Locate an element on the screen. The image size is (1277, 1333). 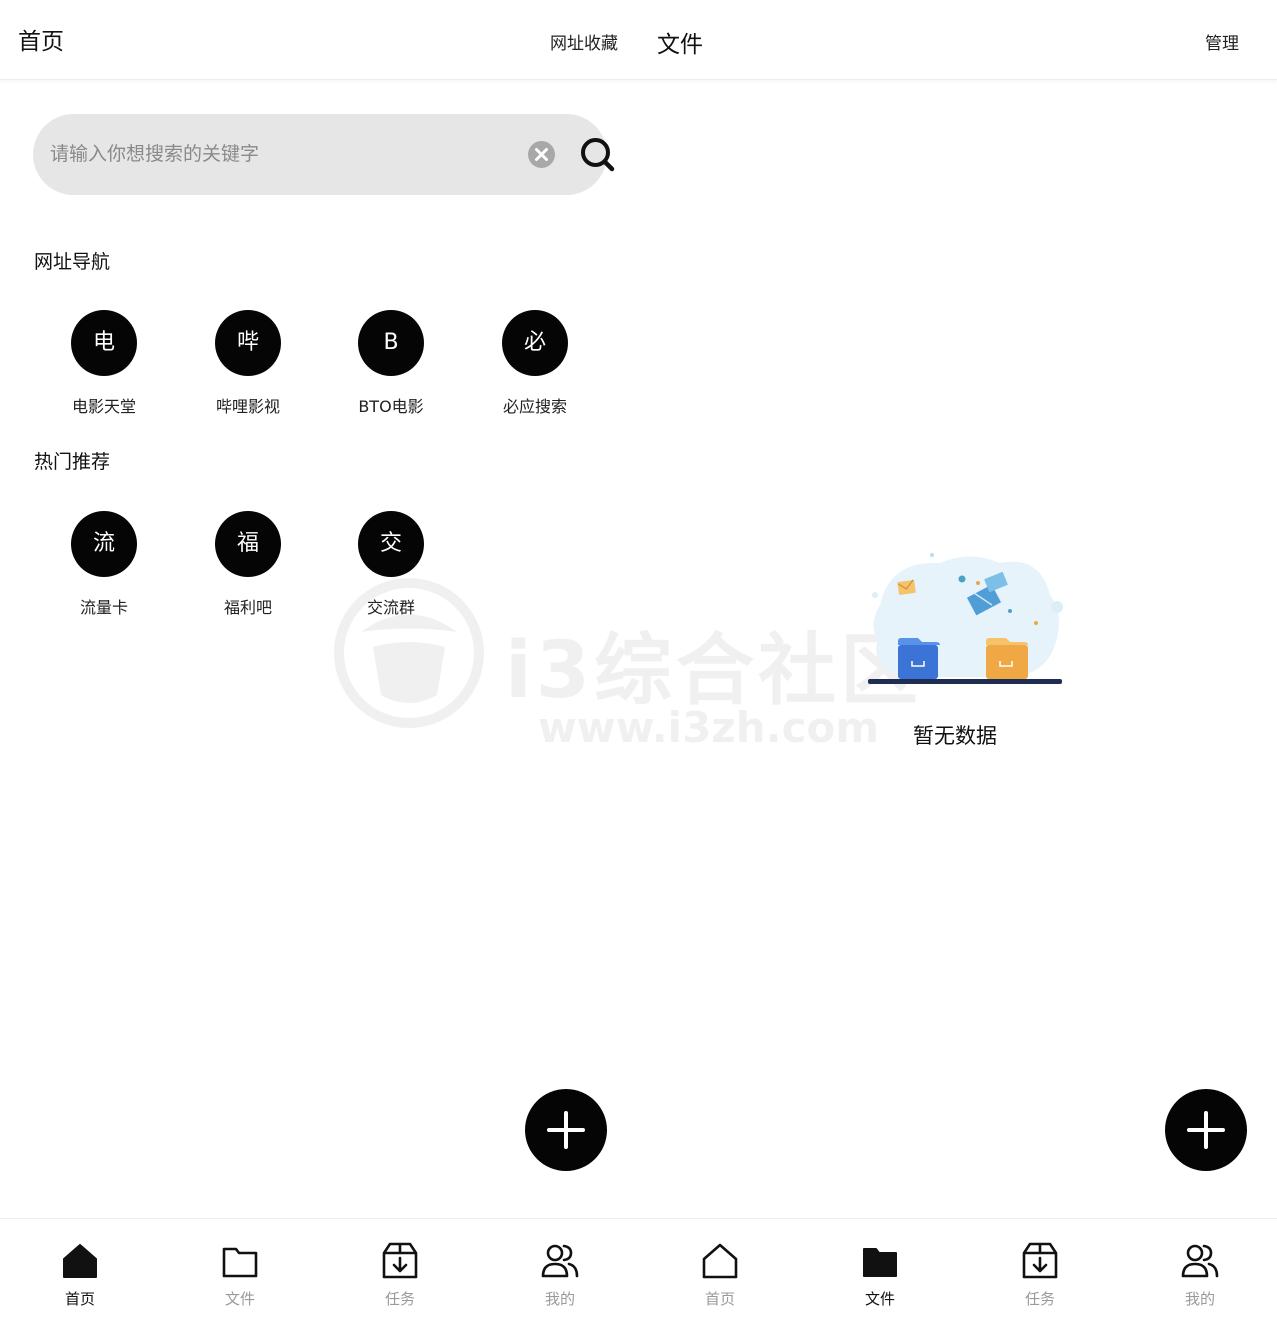
hot-item-data-card: 流 流量卡 is located at coordinates (104, 564).